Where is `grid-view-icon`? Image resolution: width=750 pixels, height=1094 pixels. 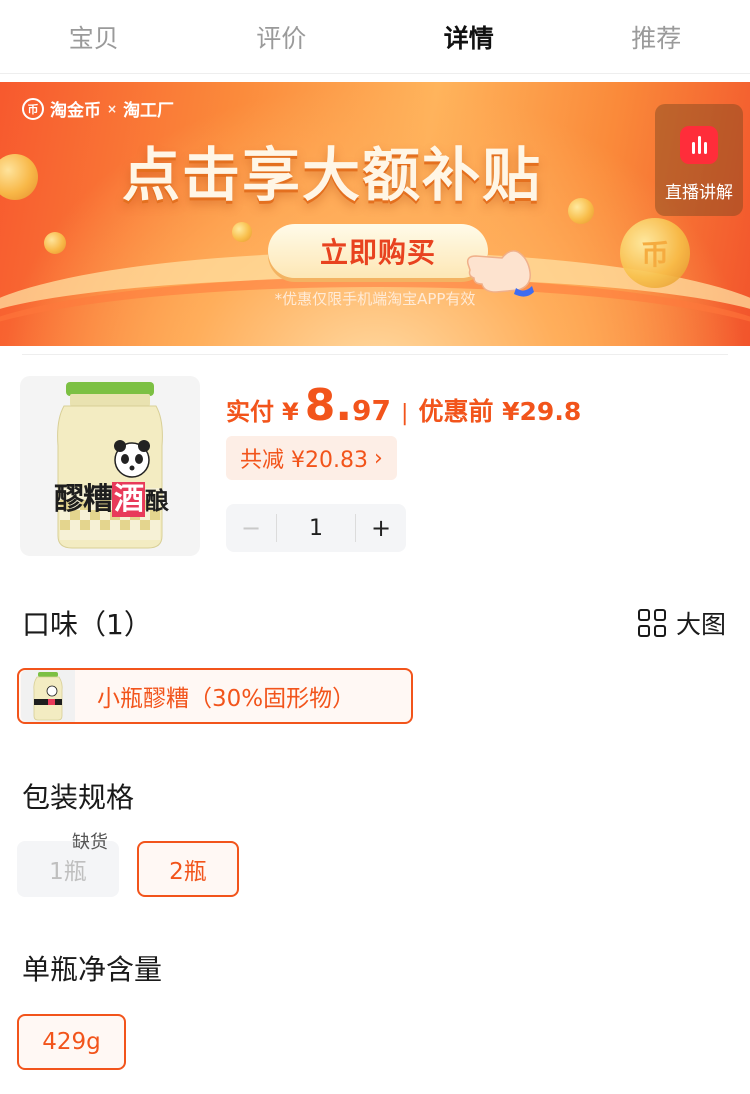
grid-view-icon is located at coordinates (651, 623).